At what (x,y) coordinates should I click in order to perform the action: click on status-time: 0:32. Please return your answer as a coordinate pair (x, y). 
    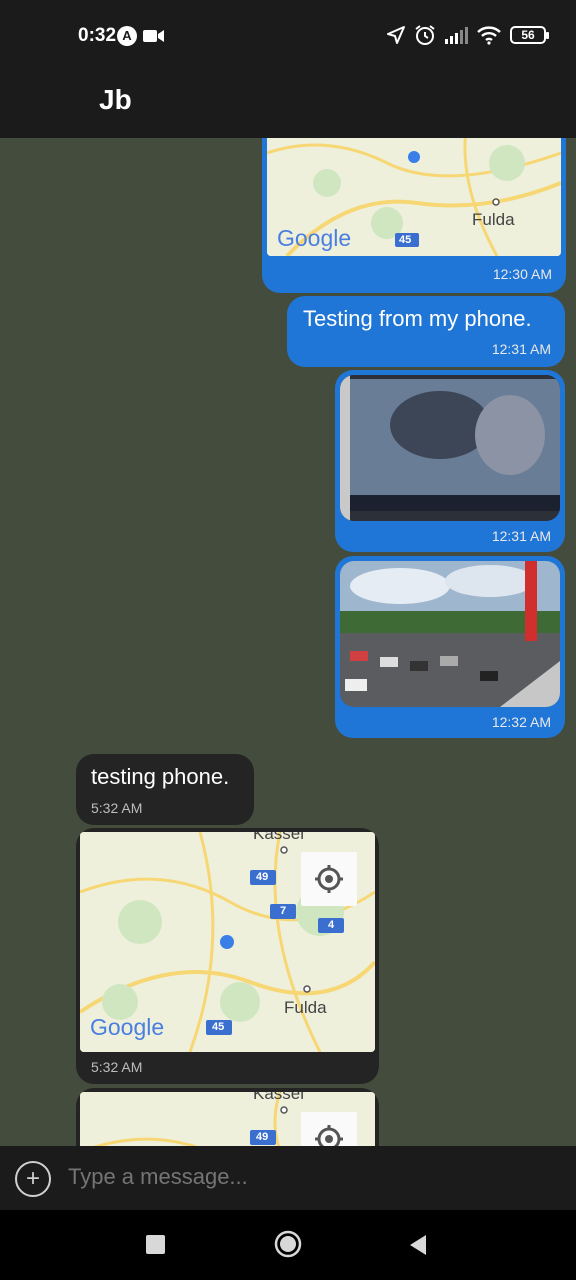
    Looking at the image, I should click on (97, 35).